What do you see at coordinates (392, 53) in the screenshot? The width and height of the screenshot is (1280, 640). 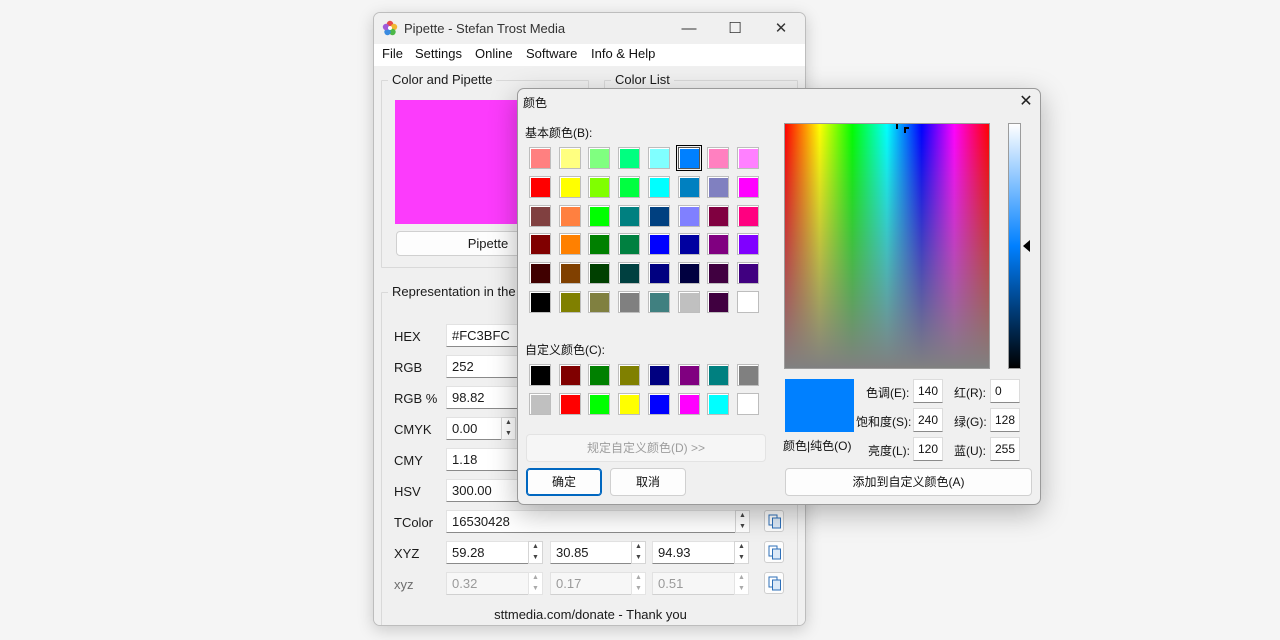 I see `menu-file: File` at bounding box center [392, 53].